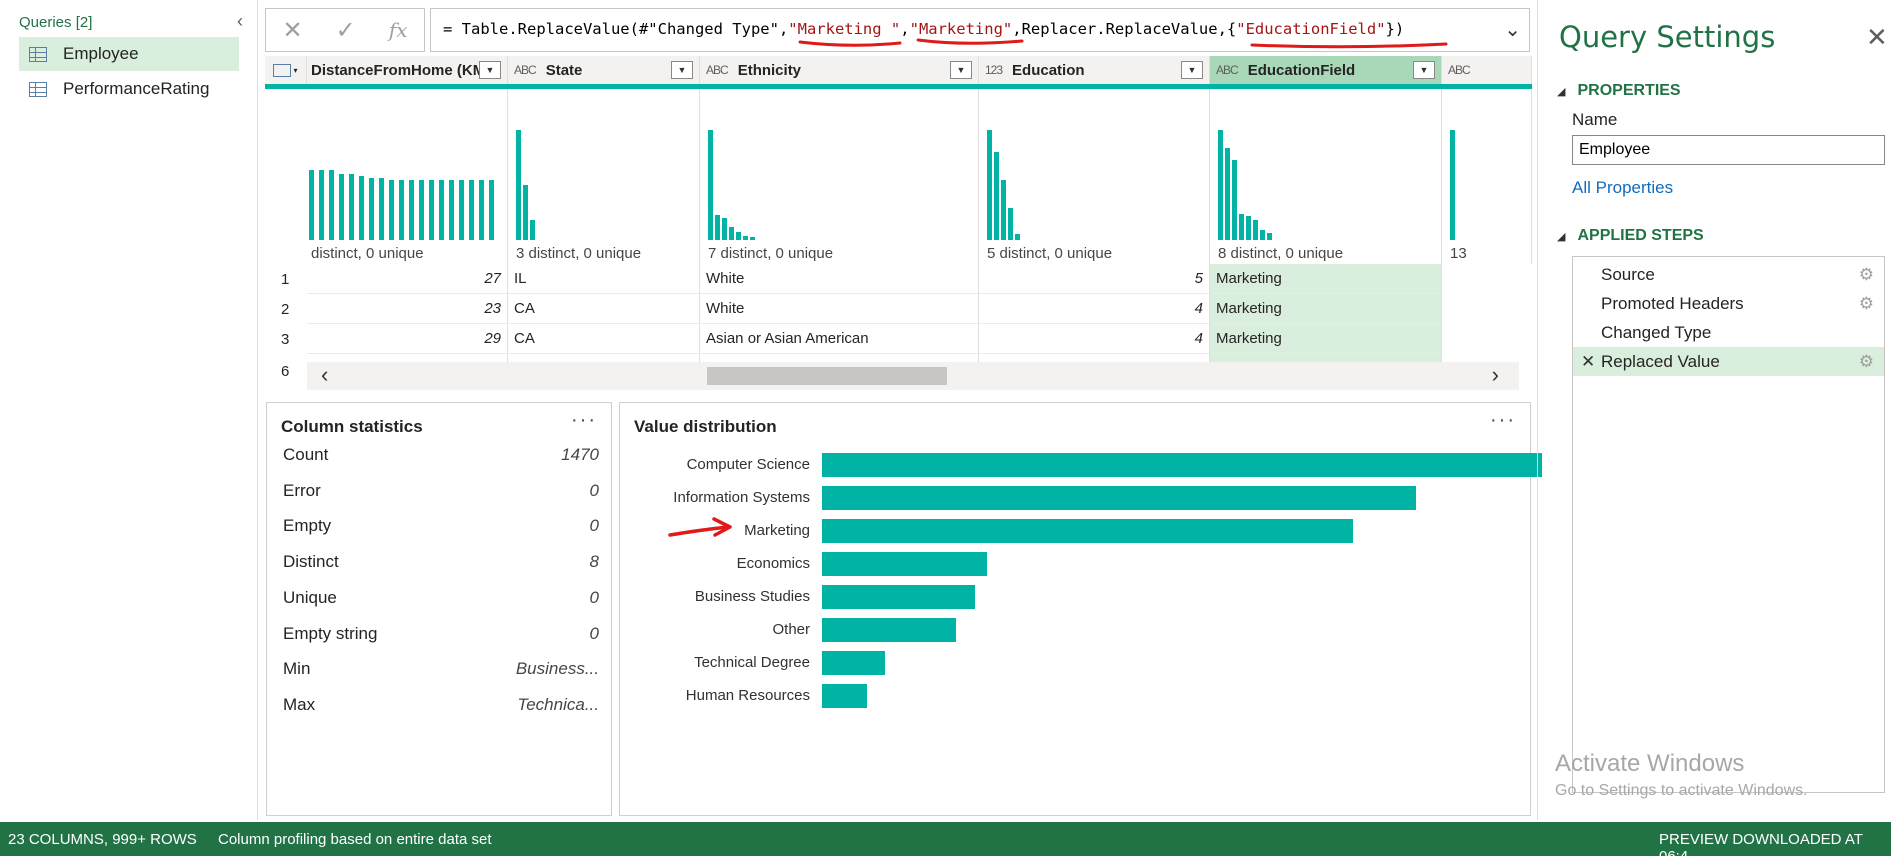 This screenshot has width=1891, height=865. What do you see at coordinates (407, 339) in the screenshot?
I see `table-cell: 29` at bounding box center [407, 339].